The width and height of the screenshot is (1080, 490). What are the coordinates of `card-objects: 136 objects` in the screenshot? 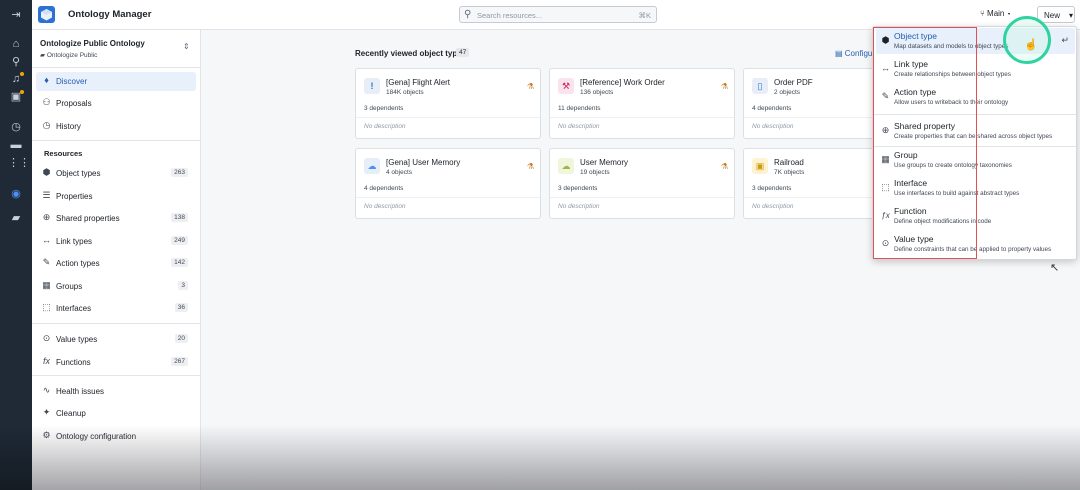 It's located at (597, 92).